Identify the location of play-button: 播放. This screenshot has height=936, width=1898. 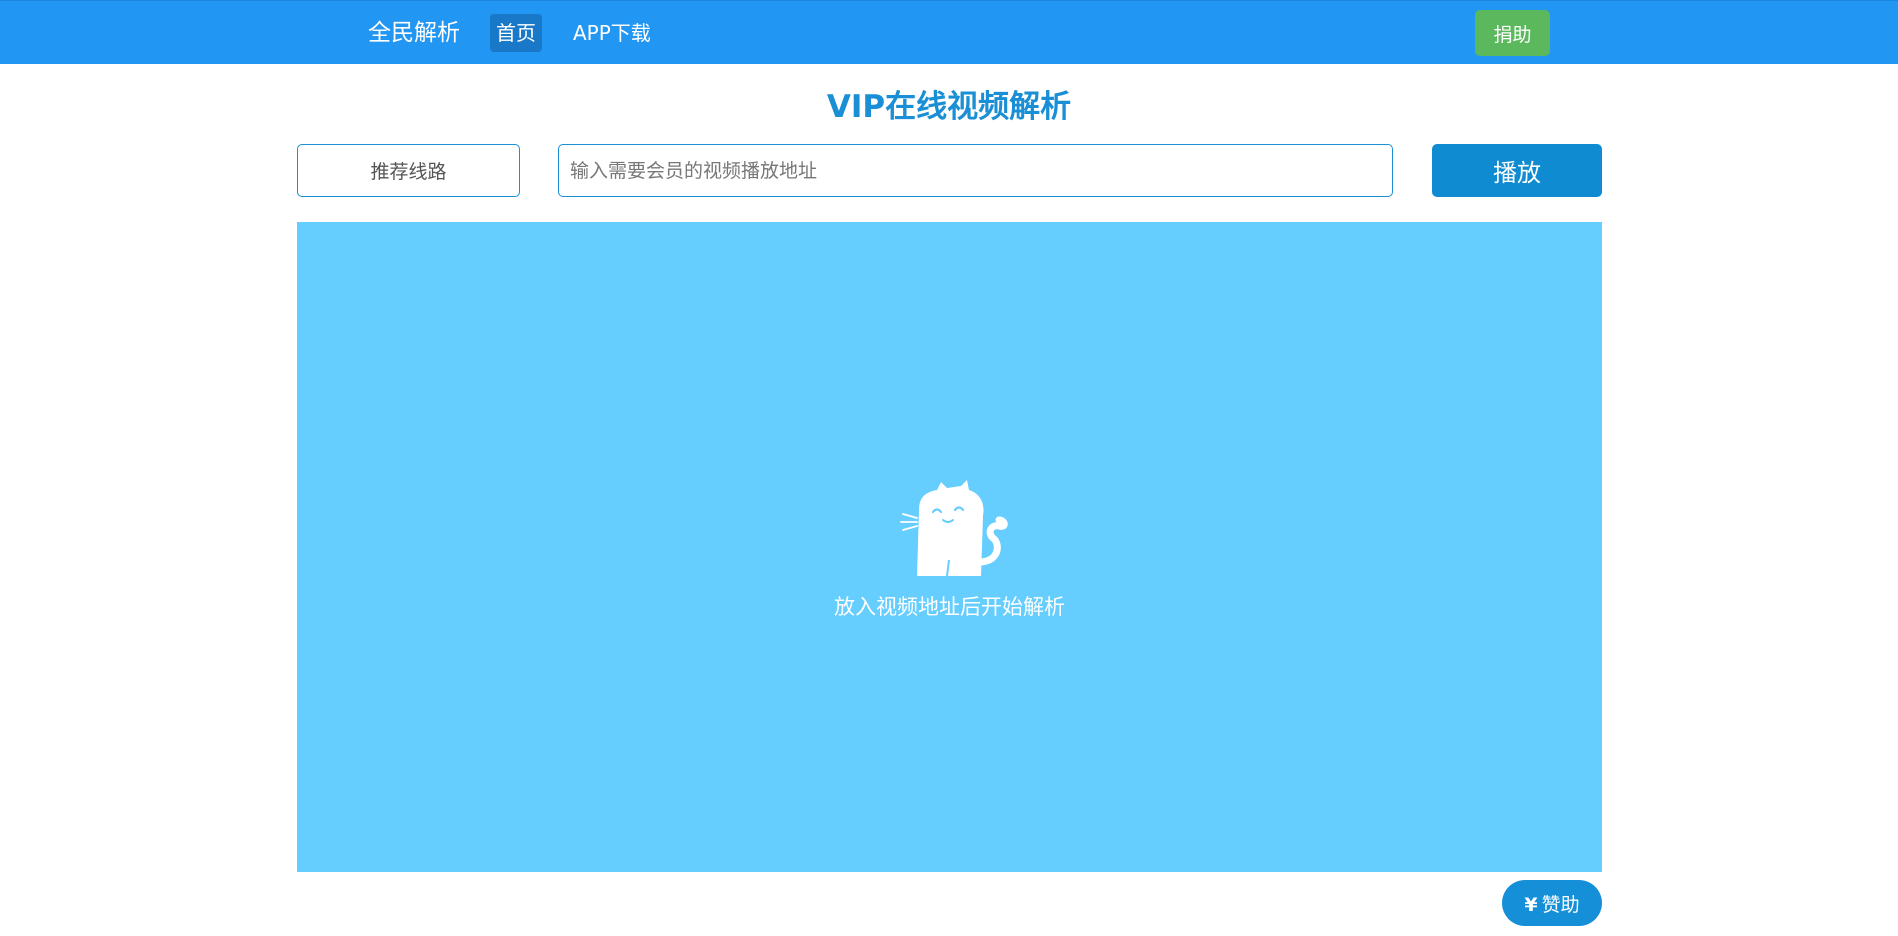
(1517, 170).